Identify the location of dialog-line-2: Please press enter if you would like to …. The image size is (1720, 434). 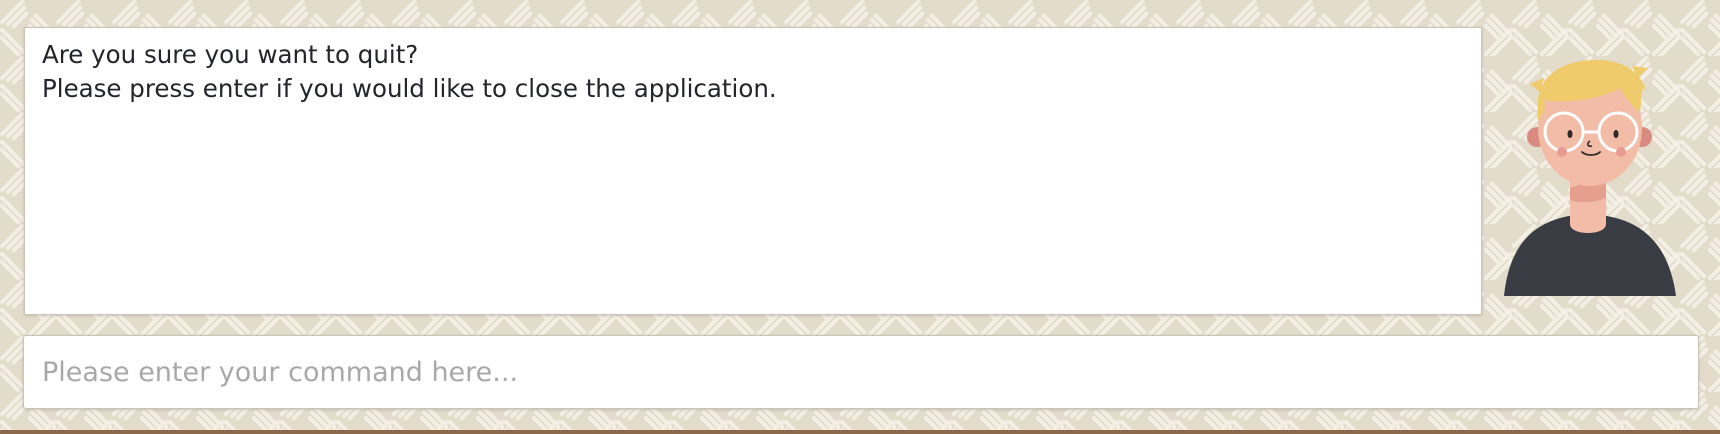
(409, 88).